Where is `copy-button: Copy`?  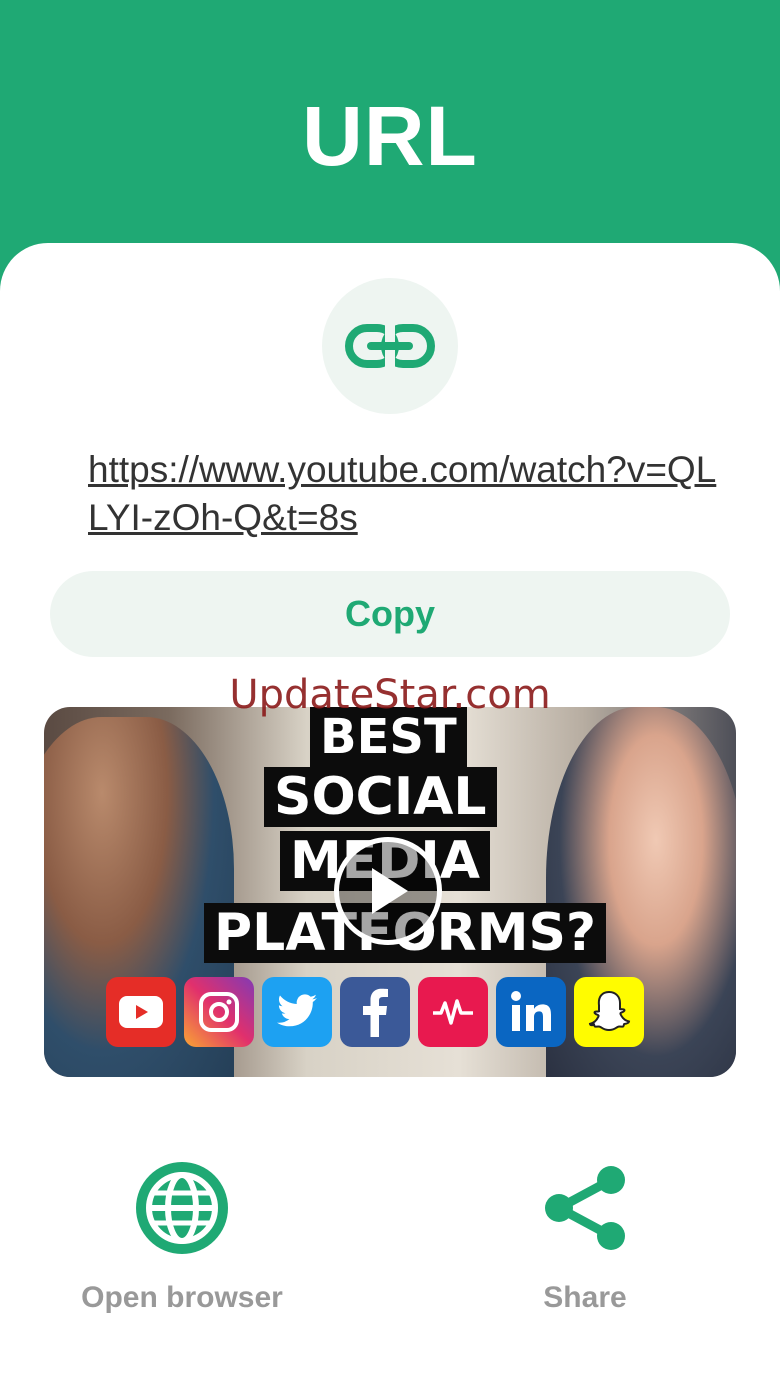 copy-button: Copy is located at coordinates (390, 614).